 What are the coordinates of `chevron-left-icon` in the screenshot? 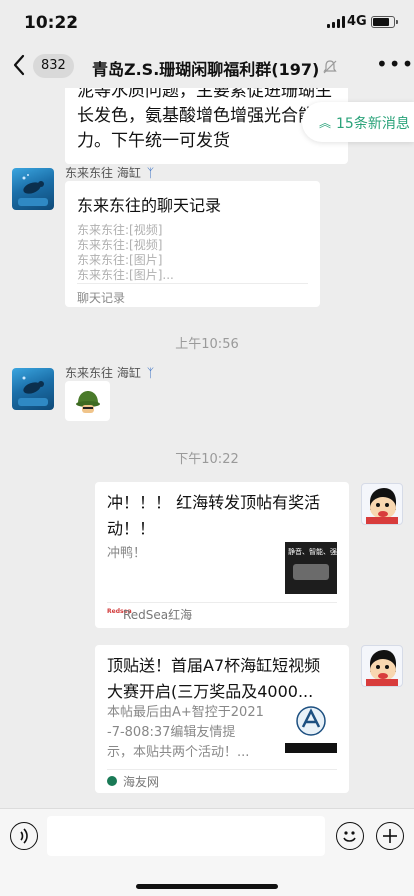 It's located at (19, 65).